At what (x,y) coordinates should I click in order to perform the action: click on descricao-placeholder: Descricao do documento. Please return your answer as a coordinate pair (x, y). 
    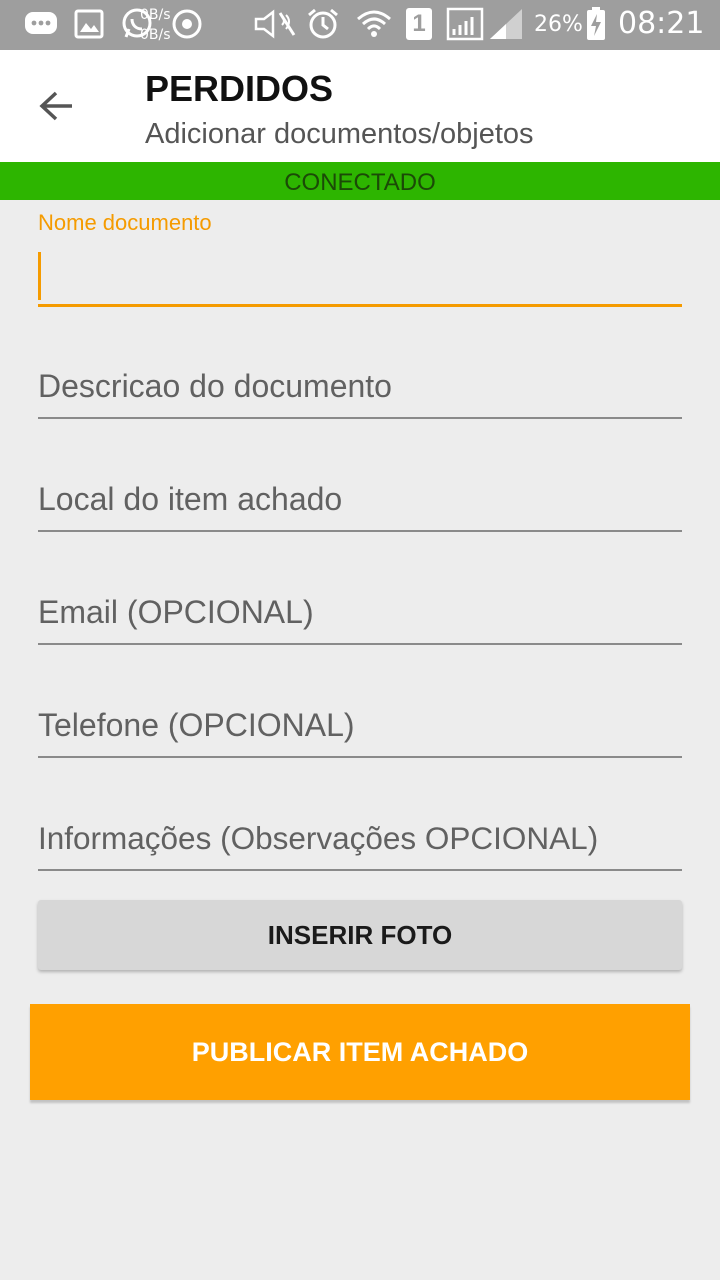
    Looking at the image, I should click on (215, 386).